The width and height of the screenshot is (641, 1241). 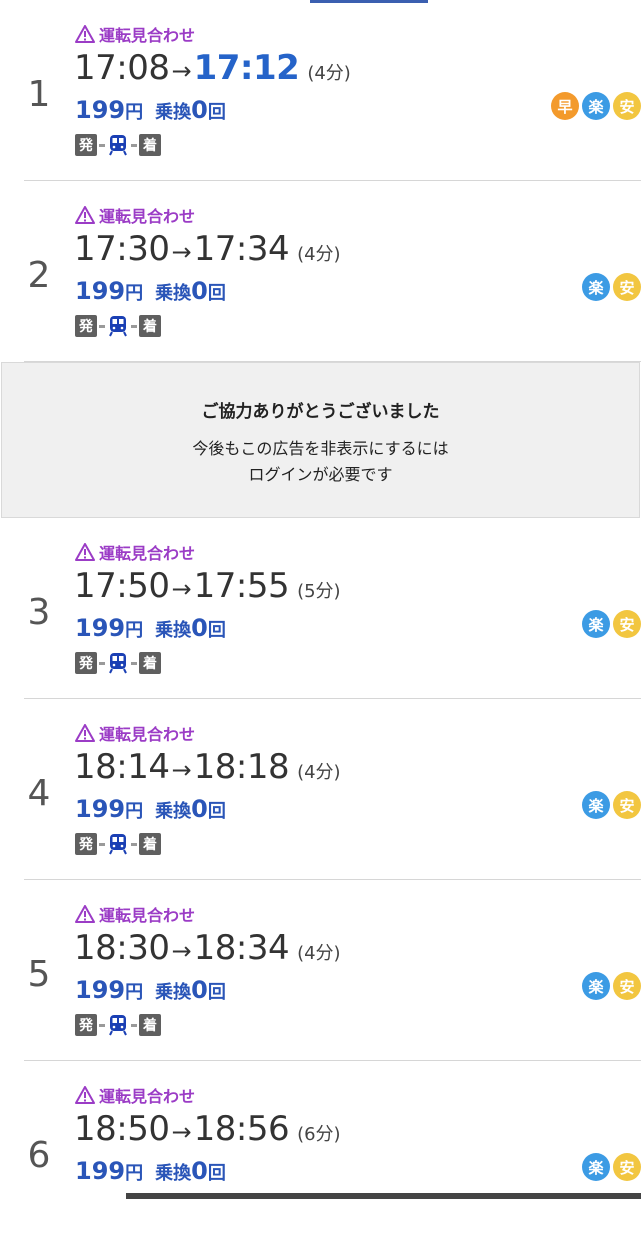 I want to click on time-range: 17:50 → 17:55 (5分), so click(x=207, y=586).